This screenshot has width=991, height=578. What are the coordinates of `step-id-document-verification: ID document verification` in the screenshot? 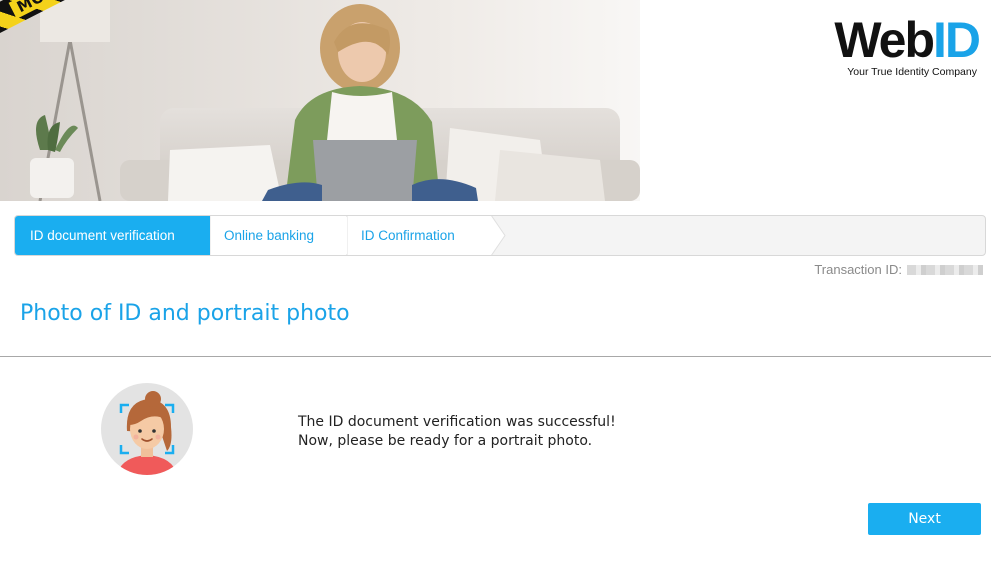 It's located at (119, 235).